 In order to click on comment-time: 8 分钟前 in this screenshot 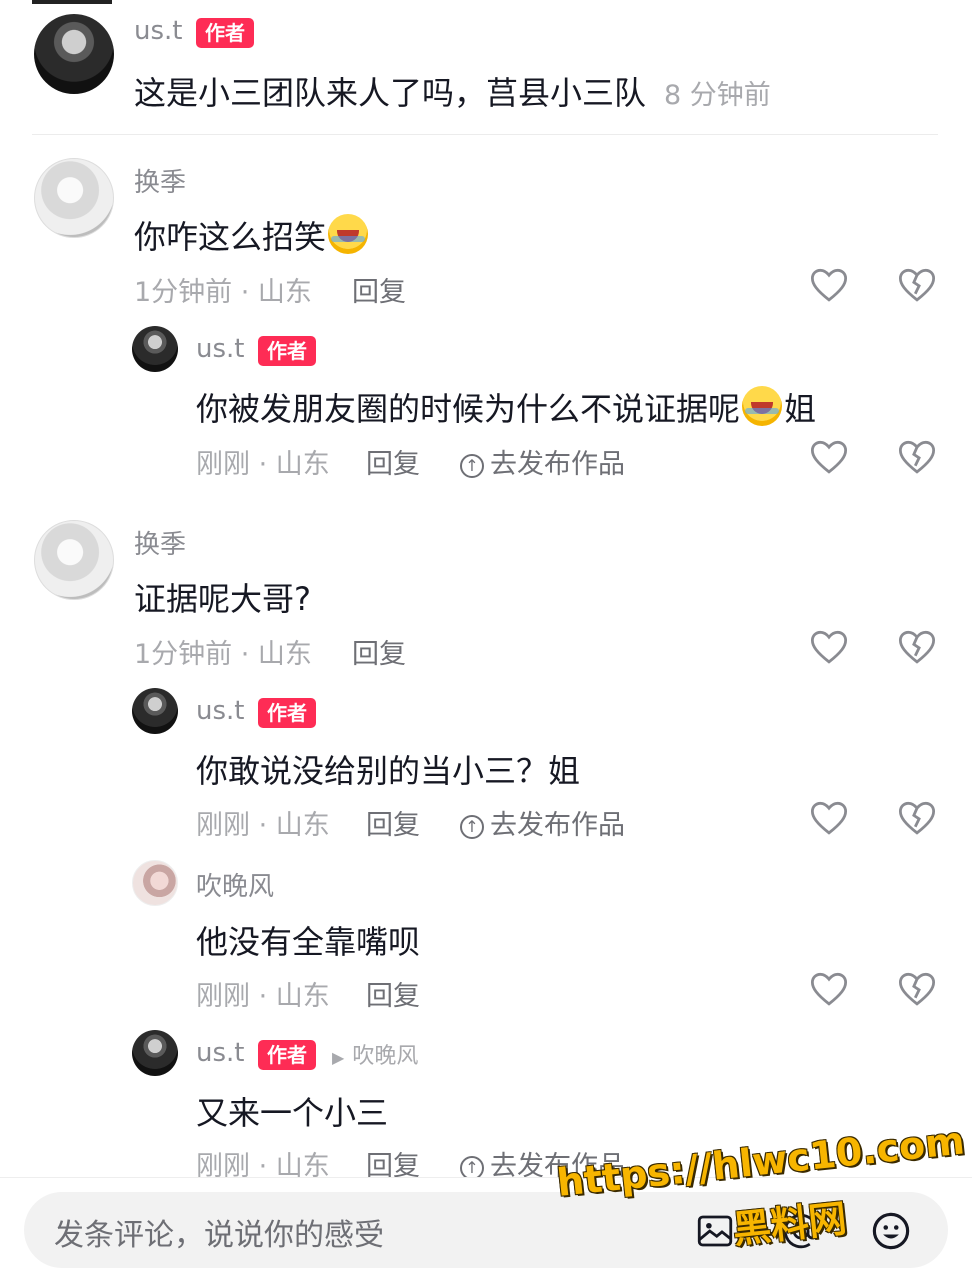, I will do `click(717, 95)`.